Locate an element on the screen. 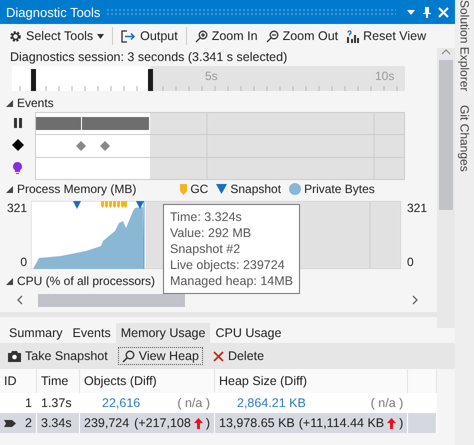 The width and height of the screenshot is (474, 445). legend-label: GC is located at coordinates (199, 189).